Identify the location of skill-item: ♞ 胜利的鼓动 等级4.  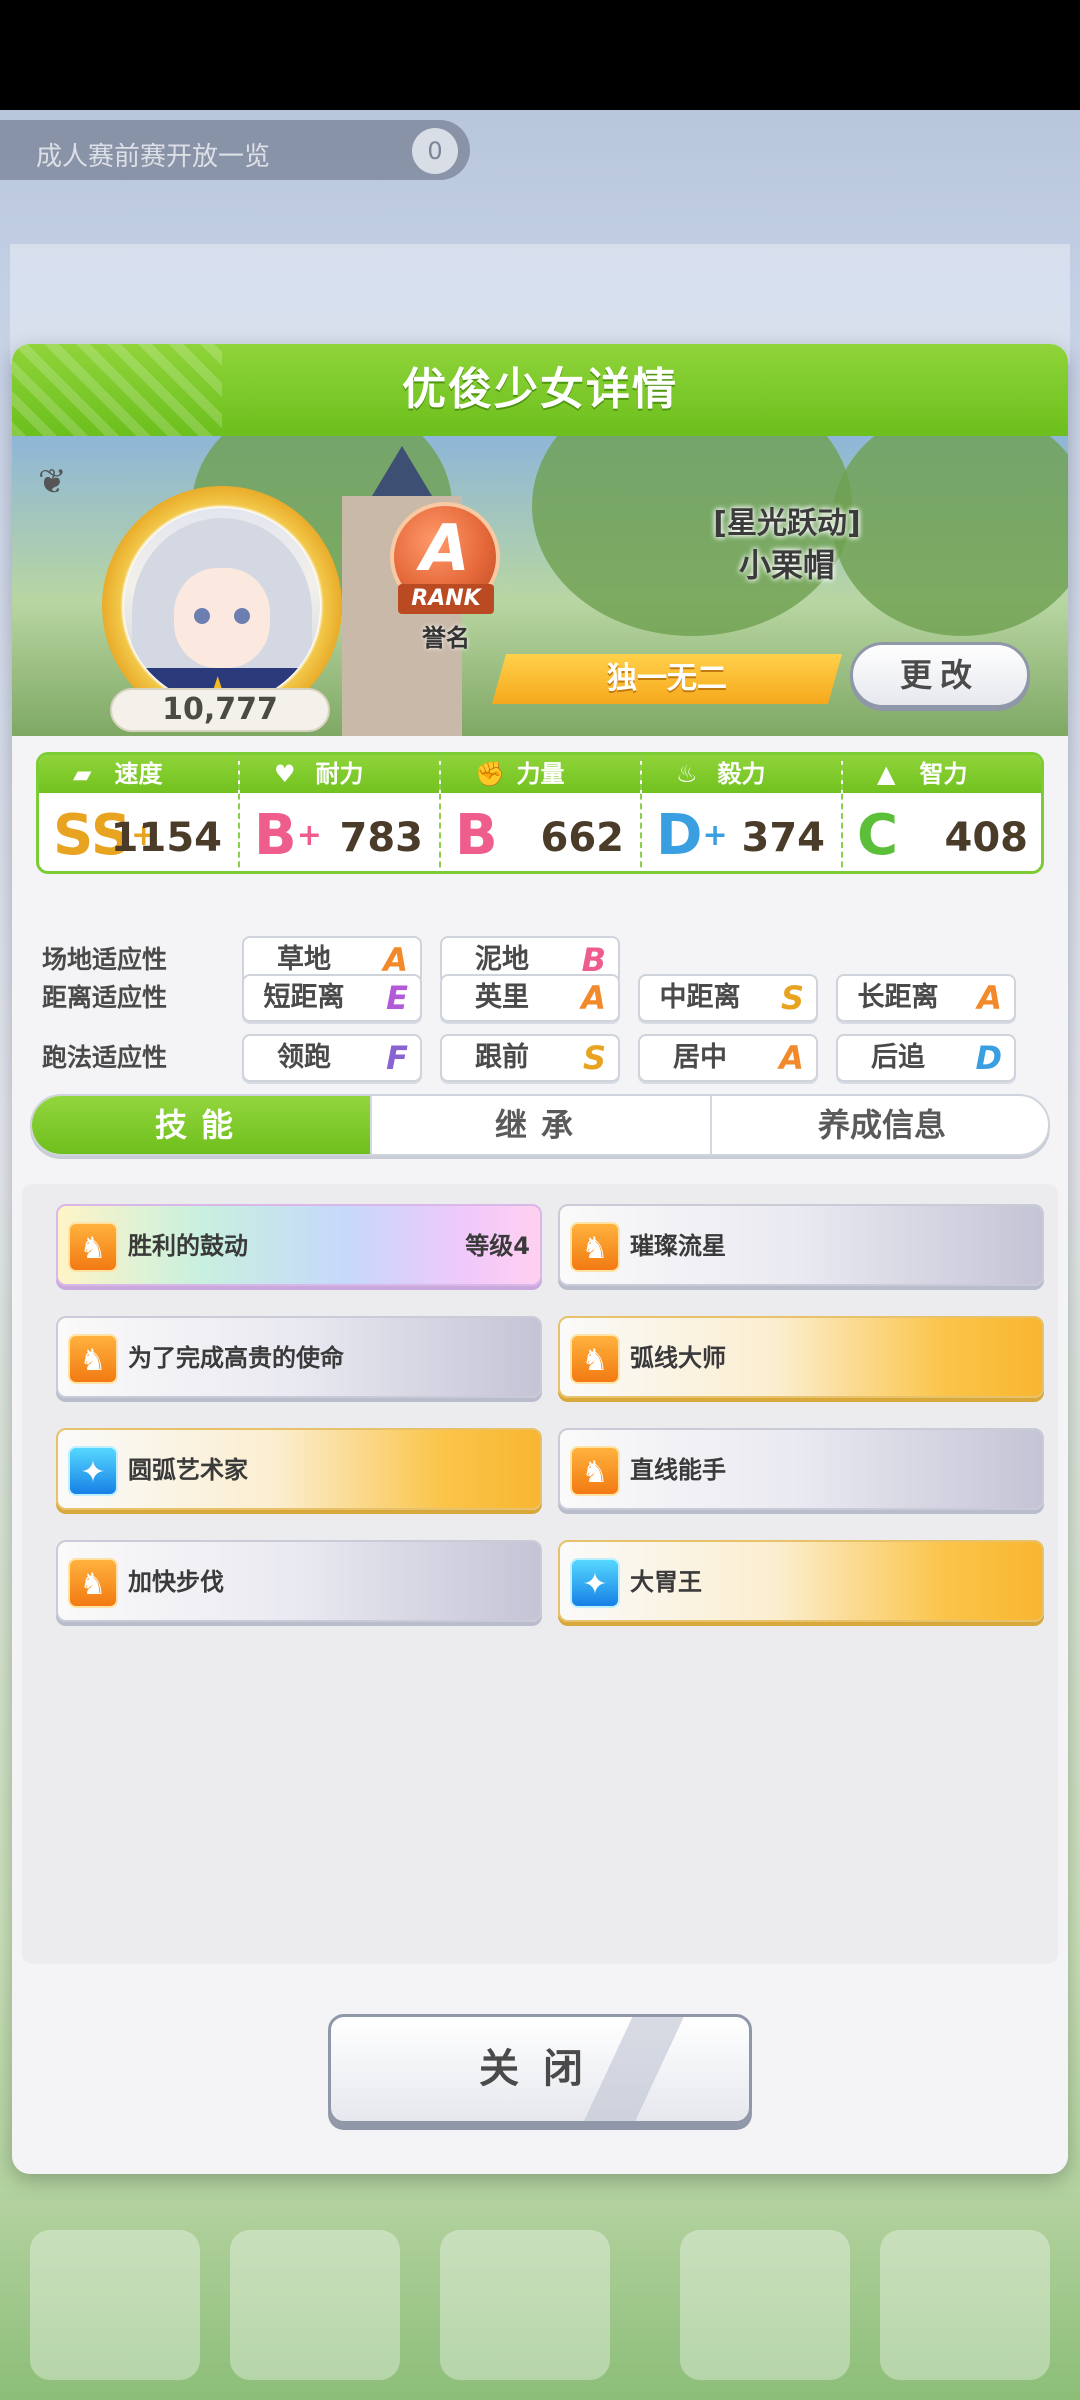
(299, 1245).